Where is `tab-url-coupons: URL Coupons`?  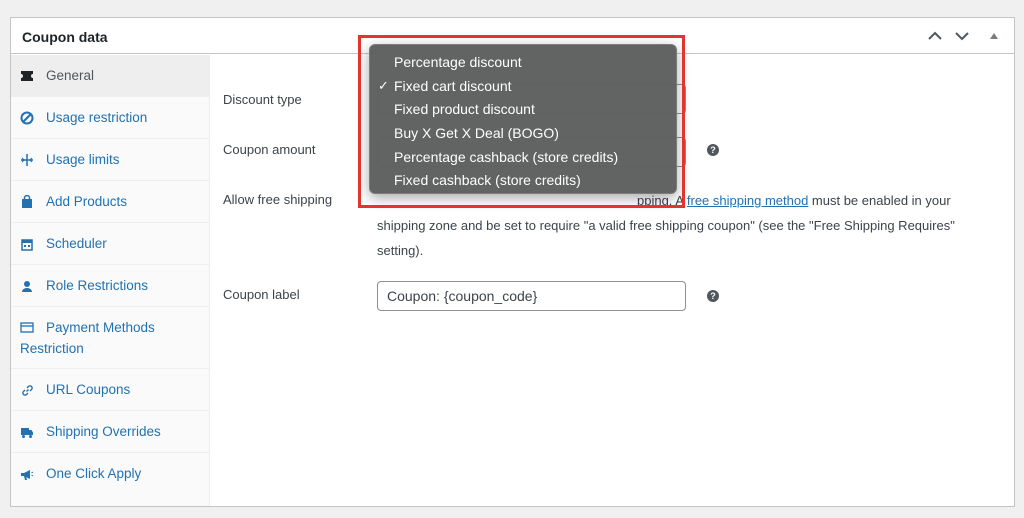
tab-url-coupons: URL Coupons is located at coordinates (110, 390).